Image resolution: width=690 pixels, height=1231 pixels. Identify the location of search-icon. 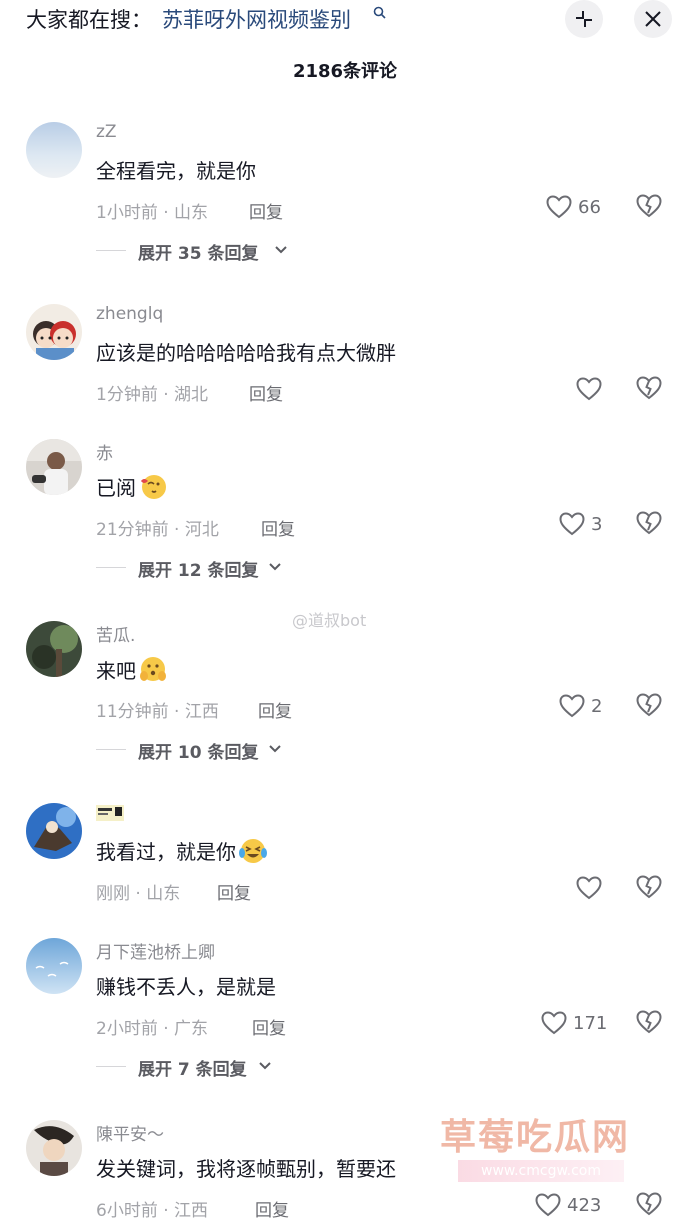
(379, 12).